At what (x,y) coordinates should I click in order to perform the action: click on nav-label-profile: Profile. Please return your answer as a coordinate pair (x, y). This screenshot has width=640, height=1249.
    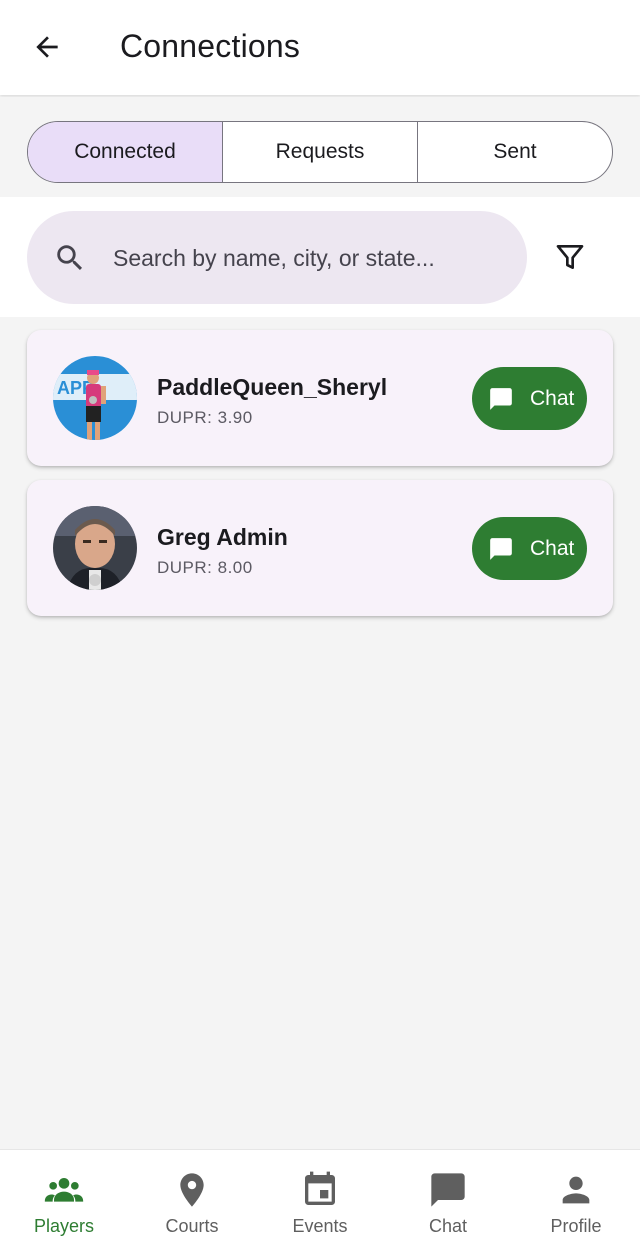
    Looking at the image, I should click on (576, 1226).